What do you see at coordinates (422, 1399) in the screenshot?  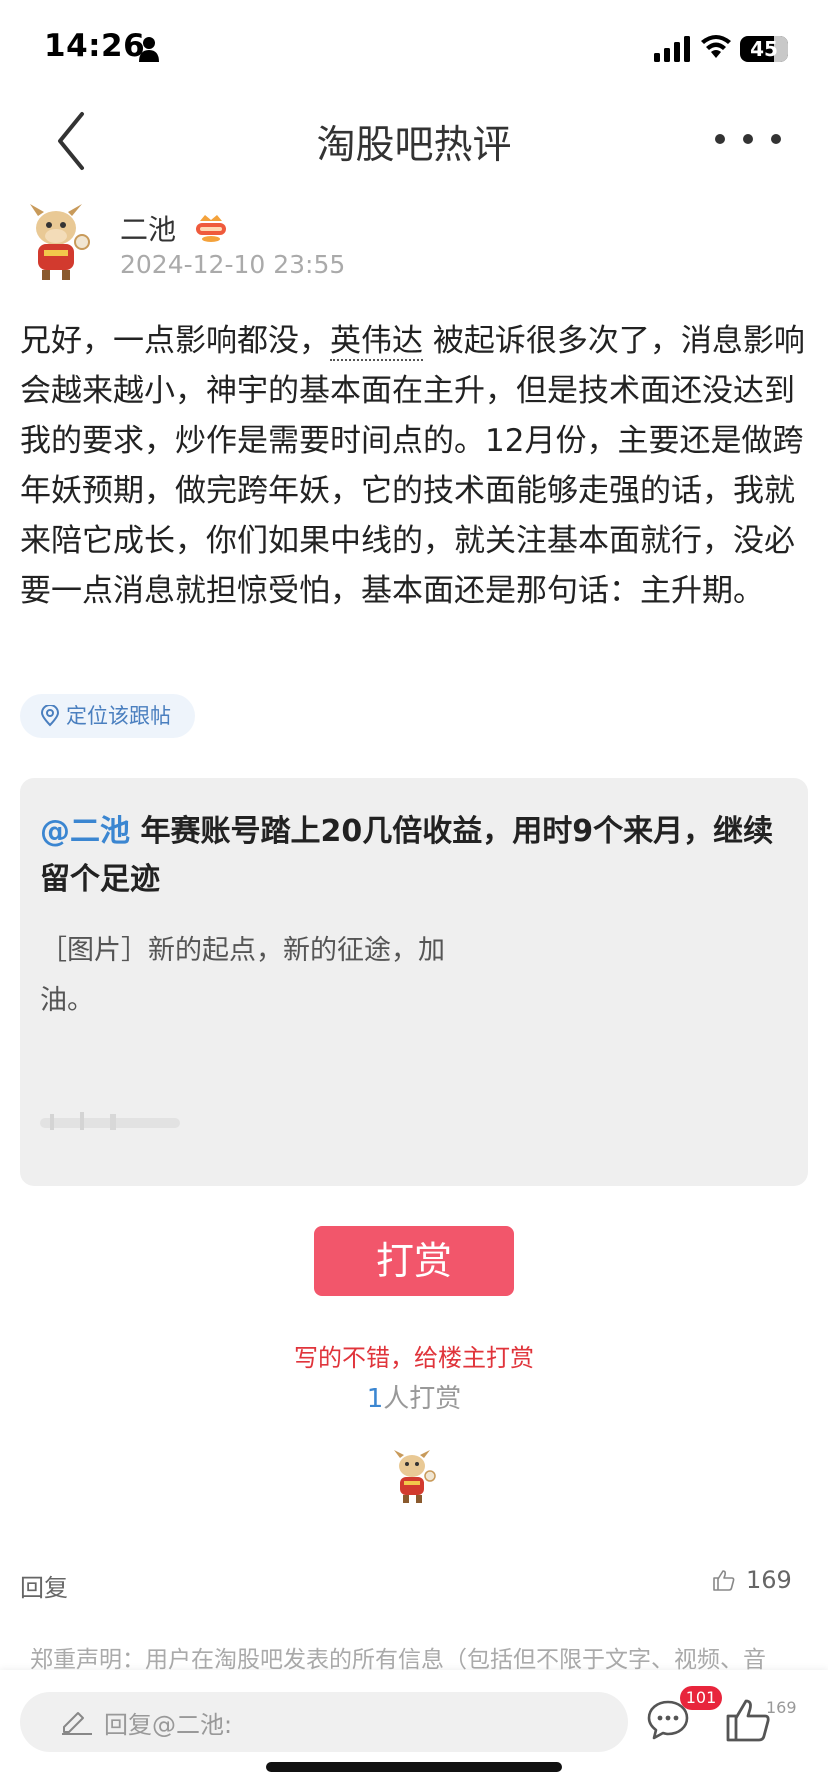 I see `tip-count-suffix: 人打赏` at bounding box center [422, 1399].